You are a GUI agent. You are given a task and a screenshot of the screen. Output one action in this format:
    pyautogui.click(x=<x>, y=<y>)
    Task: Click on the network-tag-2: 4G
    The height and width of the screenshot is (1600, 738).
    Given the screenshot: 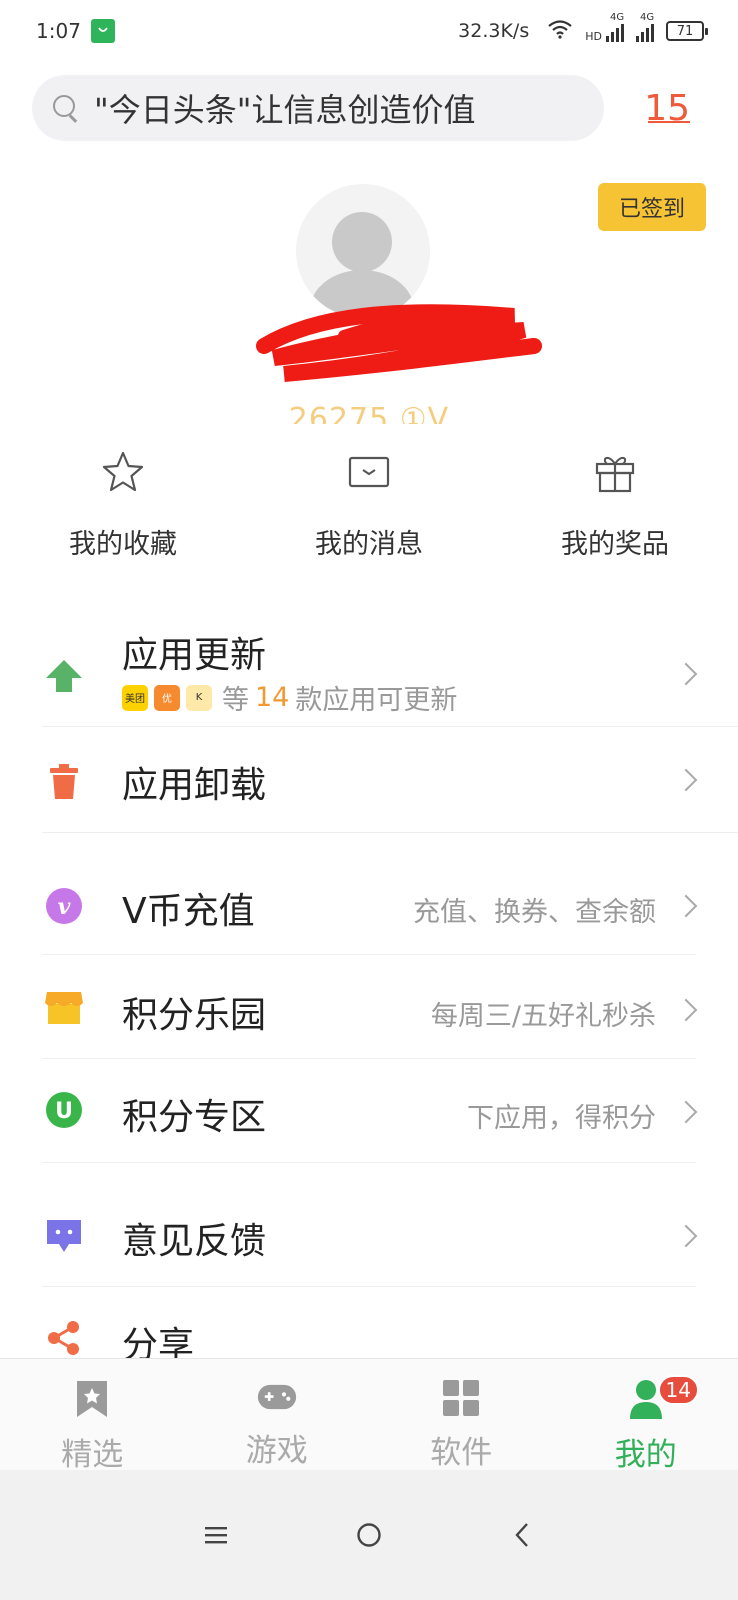 What is the action you would take?
    pyautogui.click(x=647, y=17)
    